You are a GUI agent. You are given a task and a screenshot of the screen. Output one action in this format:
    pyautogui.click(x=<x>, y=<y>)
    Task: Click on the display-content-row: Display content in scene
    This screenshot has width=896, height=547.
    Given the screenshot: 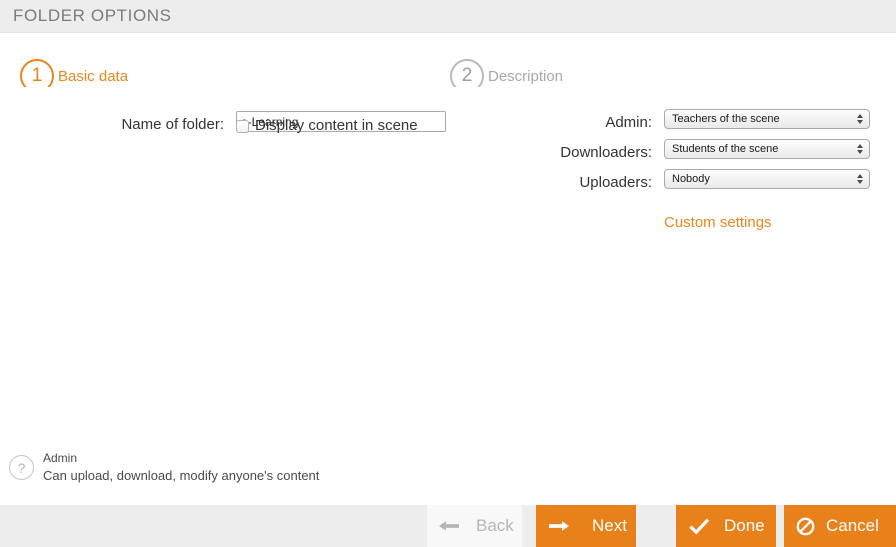 What is the action you would take?
    pyautogui.click(x=327, y=125)
    